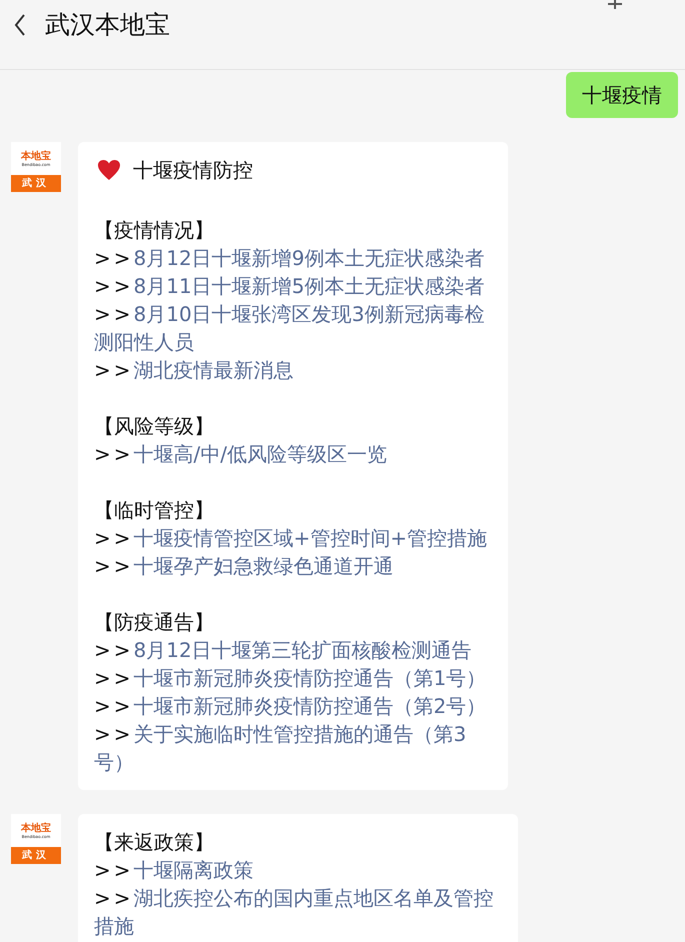 This screenshot has height=942, width=685. I want to click on article-link: >>十堰隔离政策, so click(298, 870).